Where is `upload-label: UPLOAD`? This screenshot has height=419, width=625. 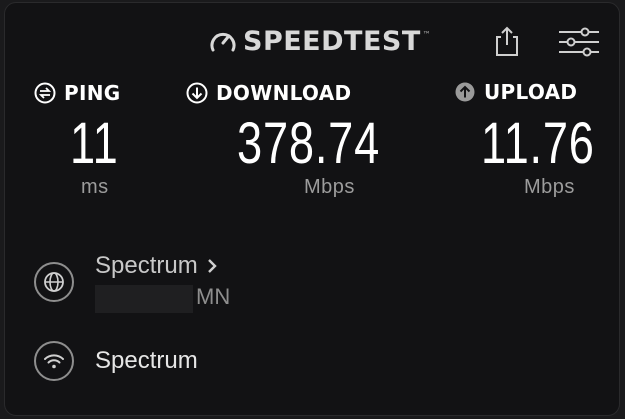
upload-label: UPLOAD is located at coordinates (515, 92).